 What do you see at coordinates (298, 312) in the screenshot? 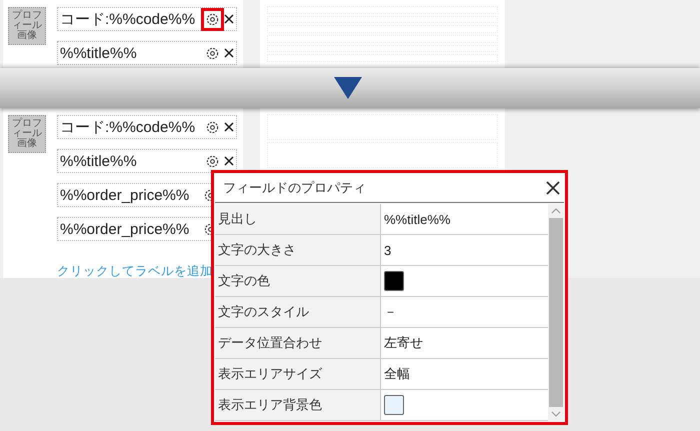
I see `property-name: 文字のスタイル` at bounding box center [298, 312].